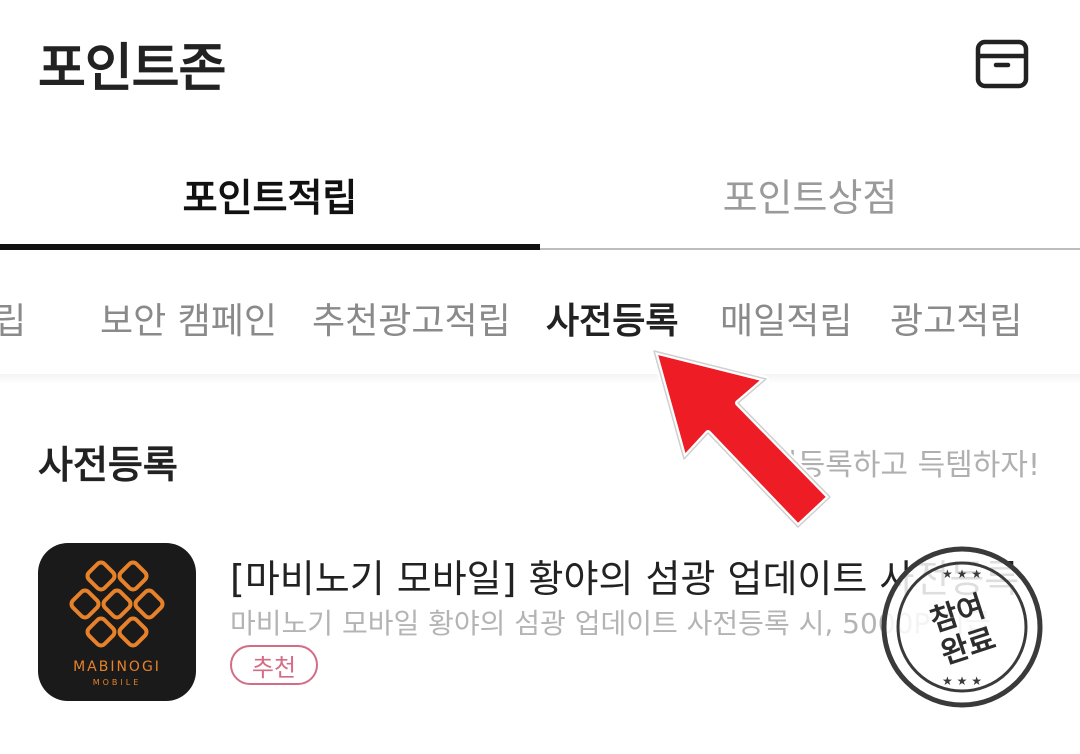  Describe the element at coordinates (132, 69) in the screenshot. I see `page-title: 포인트존` at that location.